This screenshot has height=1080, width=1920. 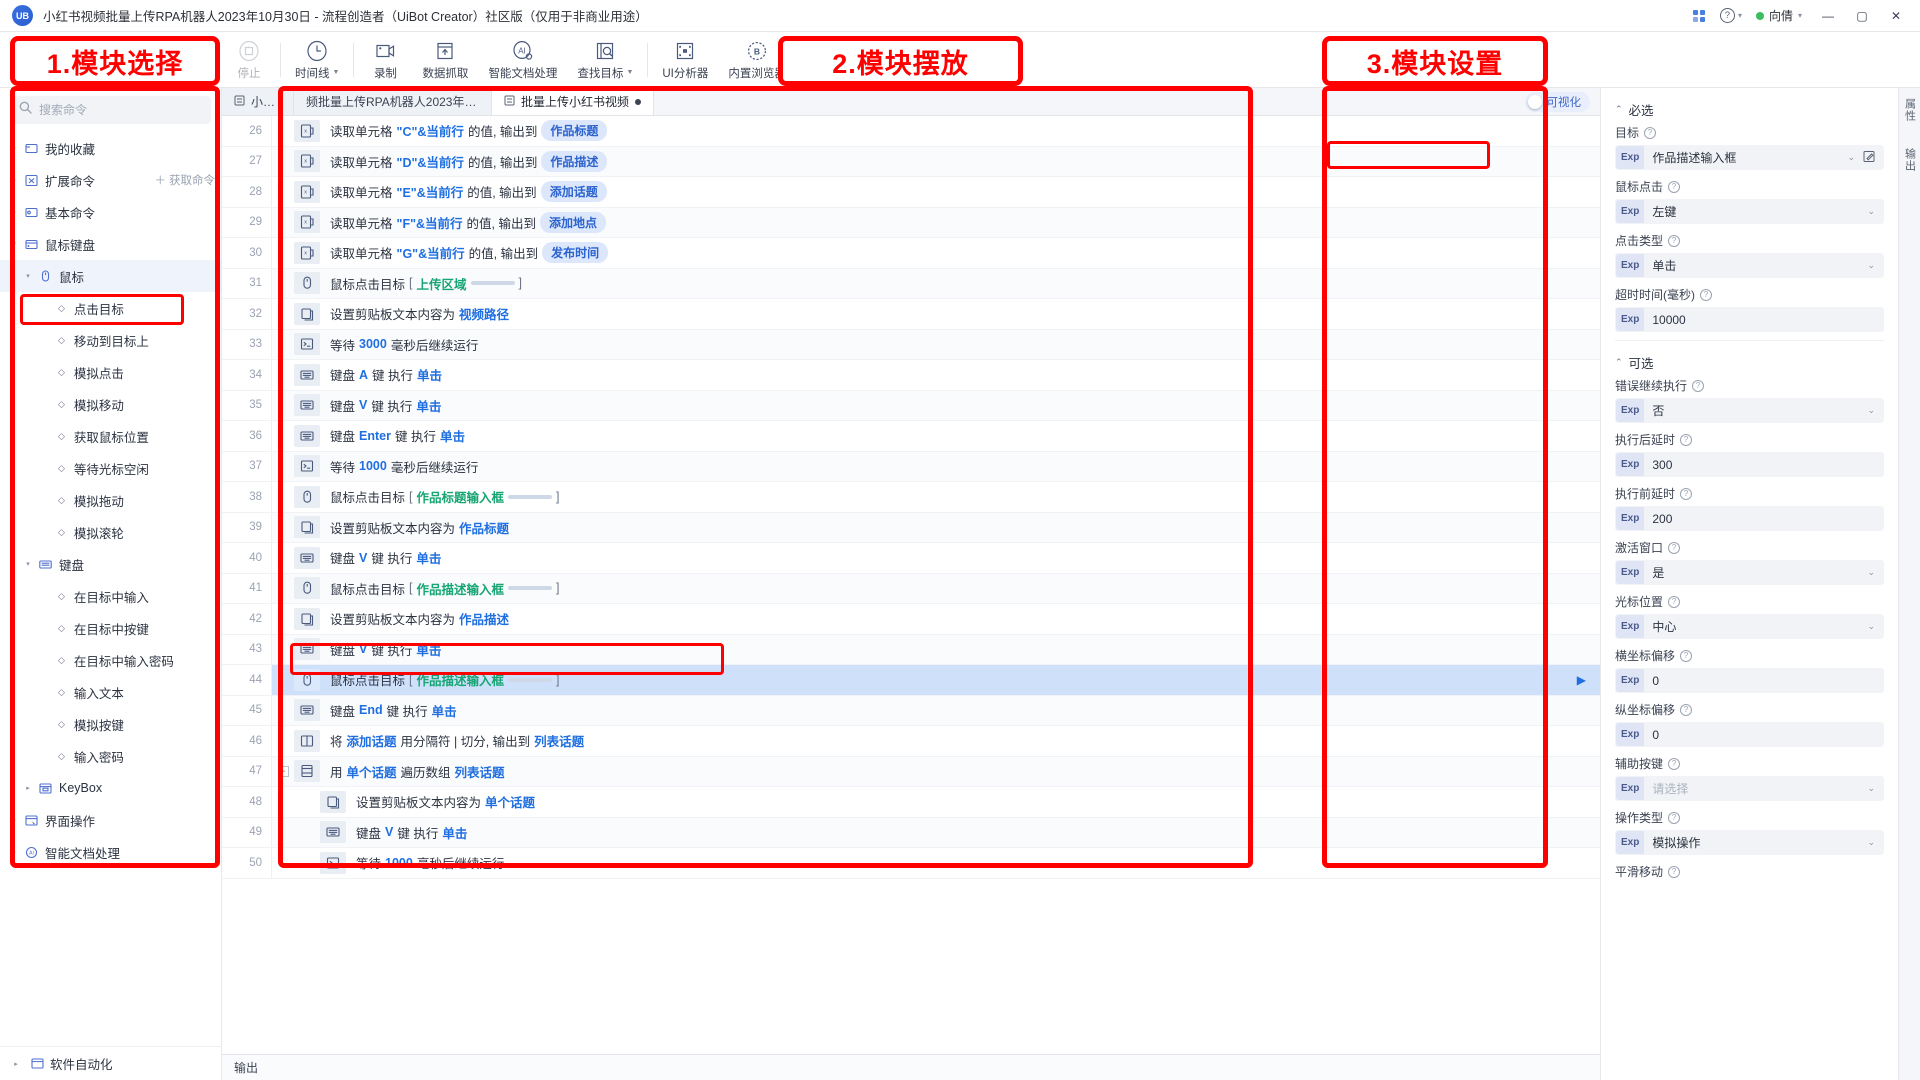 I want to click on sidebar-item-group: ▾ 鼠标, so click(x=110, y=276).